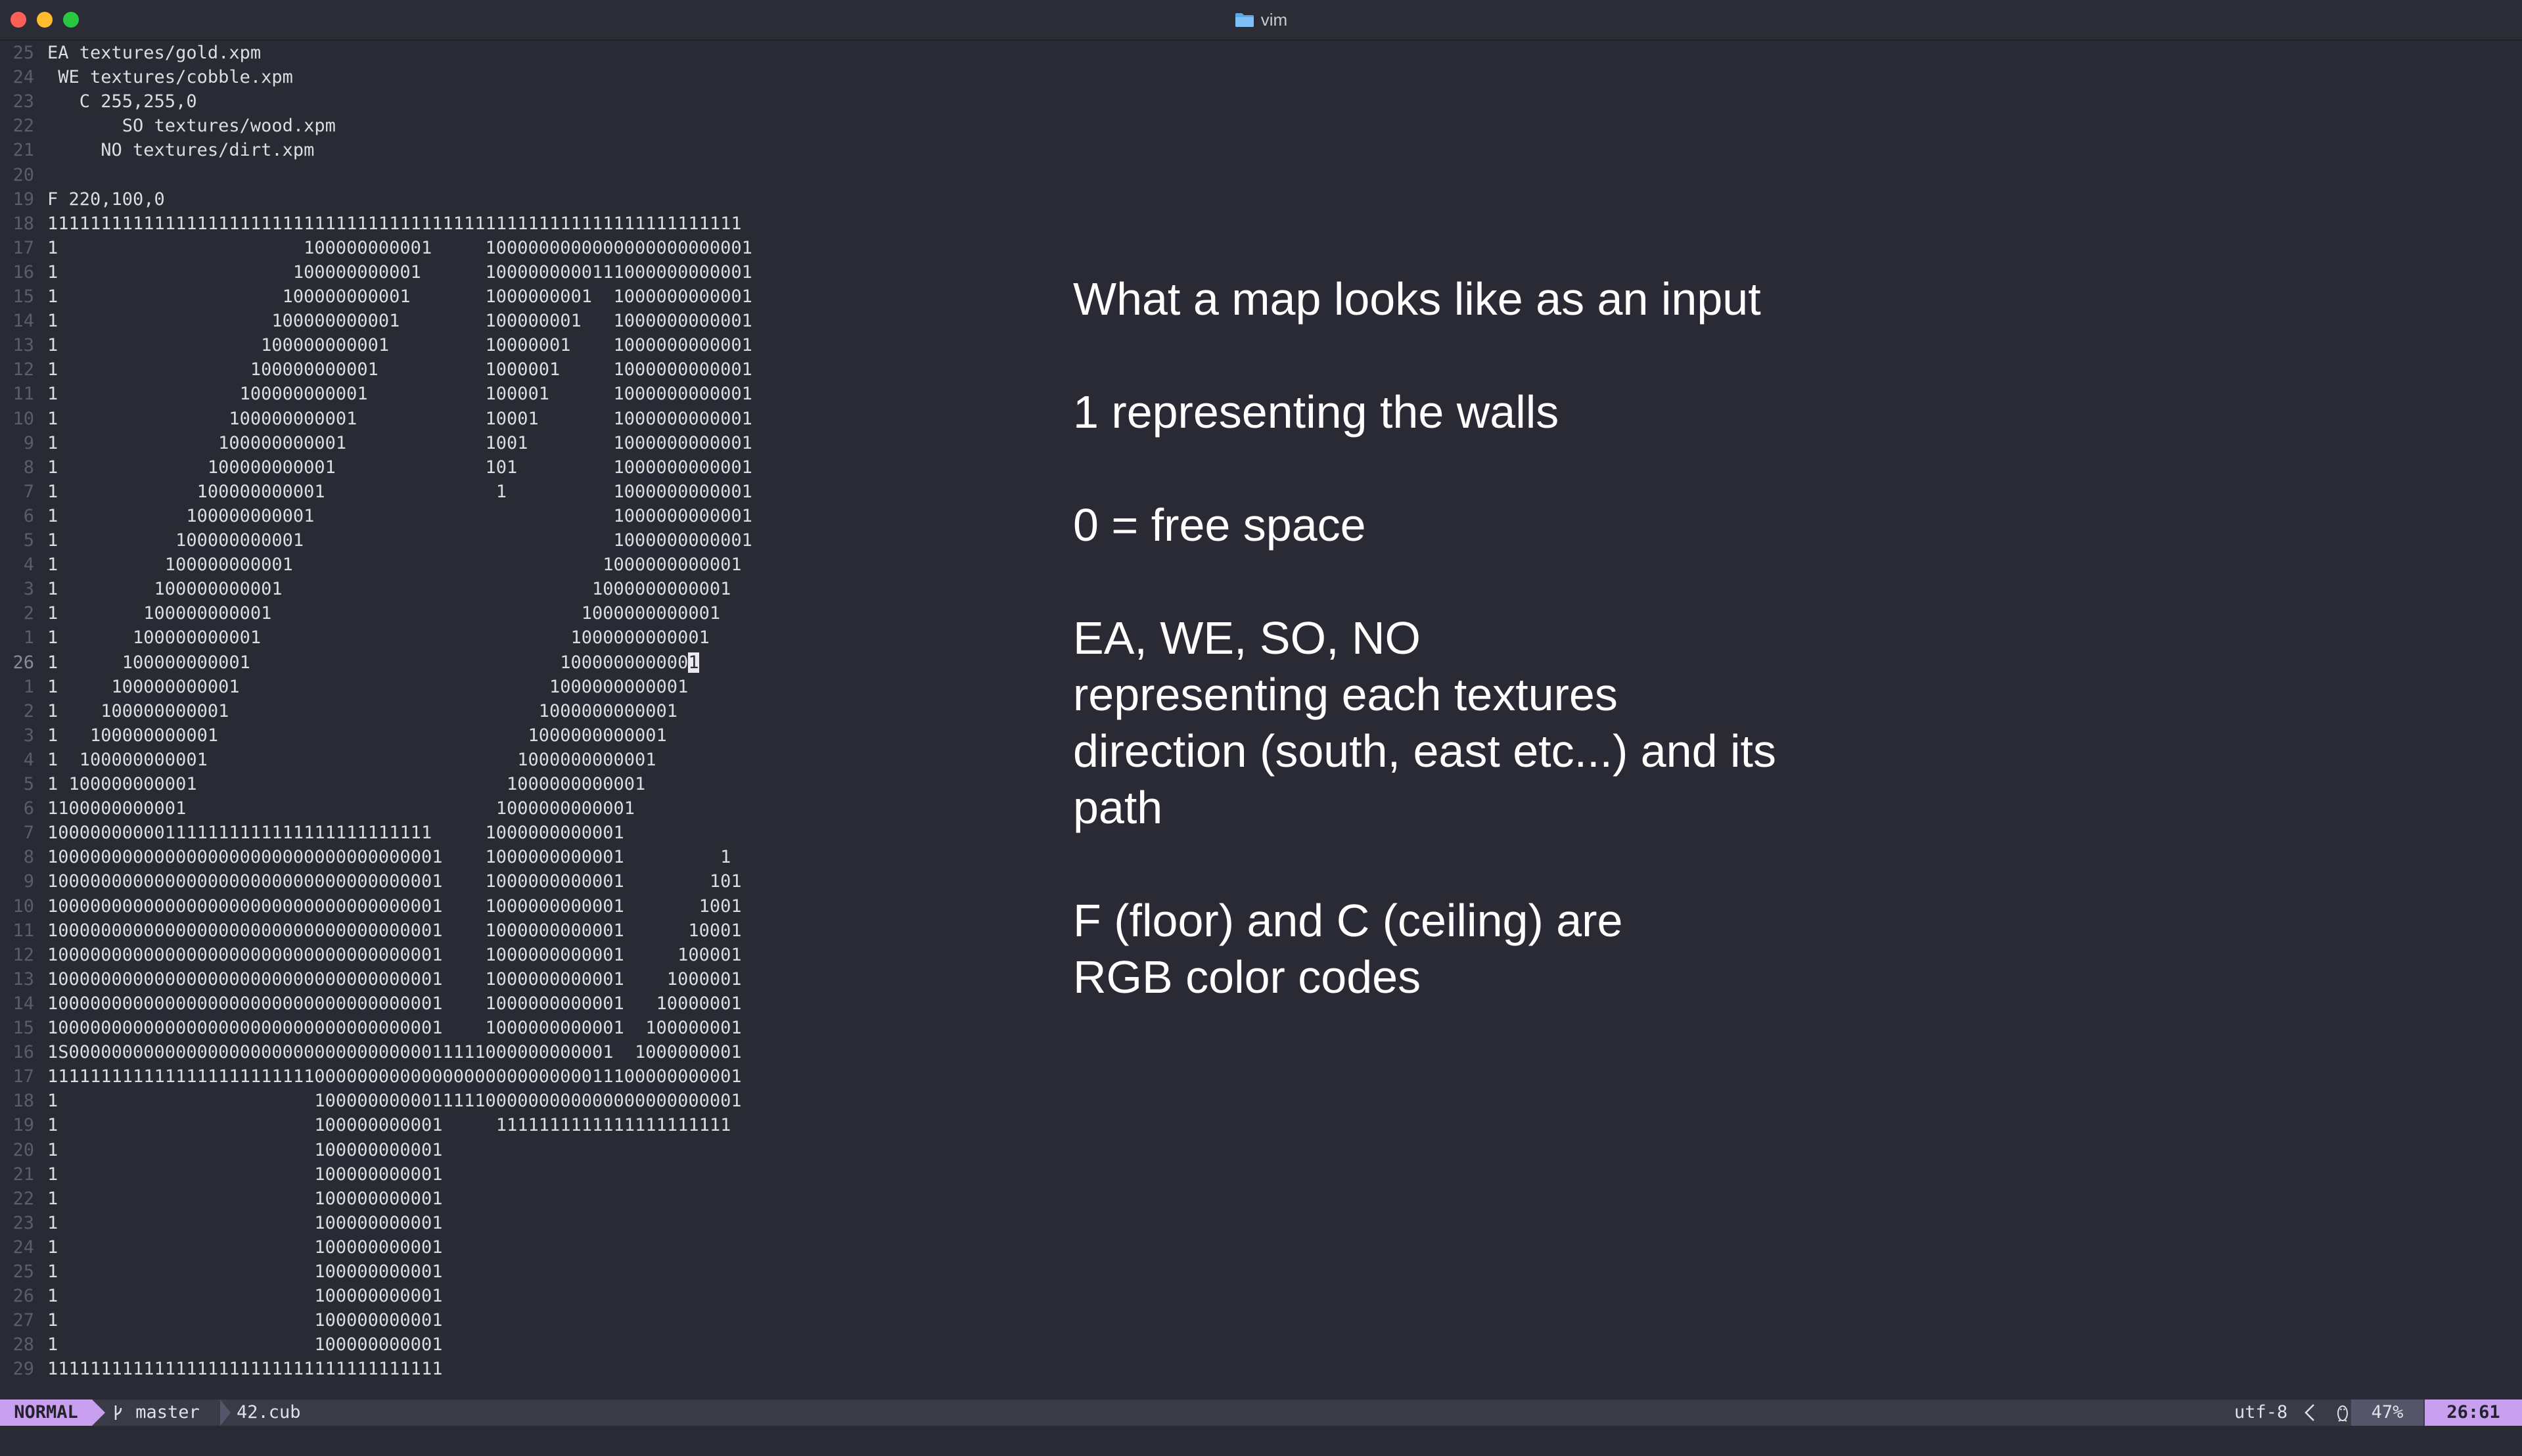  Describe the element at coordinates (1348, 920) in the screenshot. I see `note-colors-line-1: F (floor) and C (ceiling) are` at that location.